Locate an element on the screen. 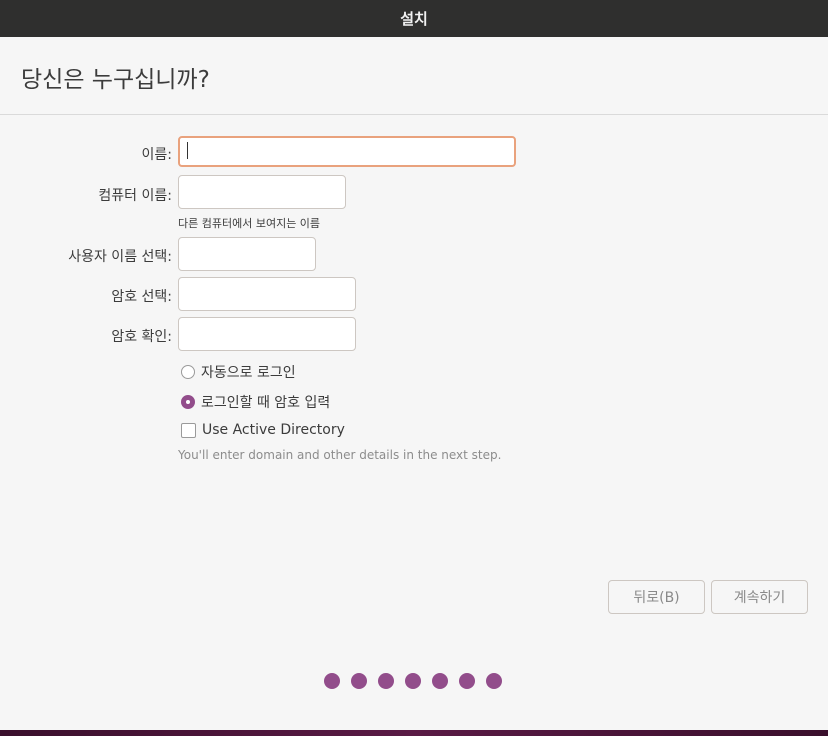 This screenshot has height=736, width=828. username-label: 사용자 이름 선택: is located at coordinates (120, 257).